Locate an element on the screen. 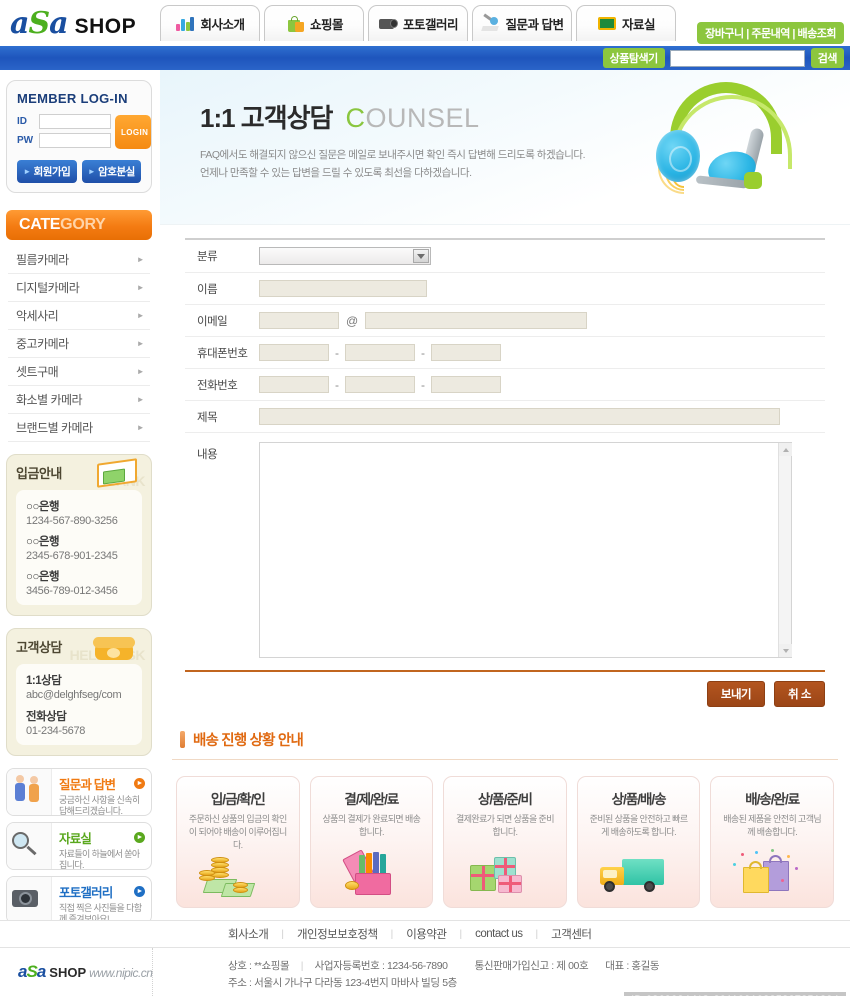 Image resolution: width=850 pixels, height=996 pixels. footer-link-customer-center: 고객센터 is located at coordinates (571, 934).